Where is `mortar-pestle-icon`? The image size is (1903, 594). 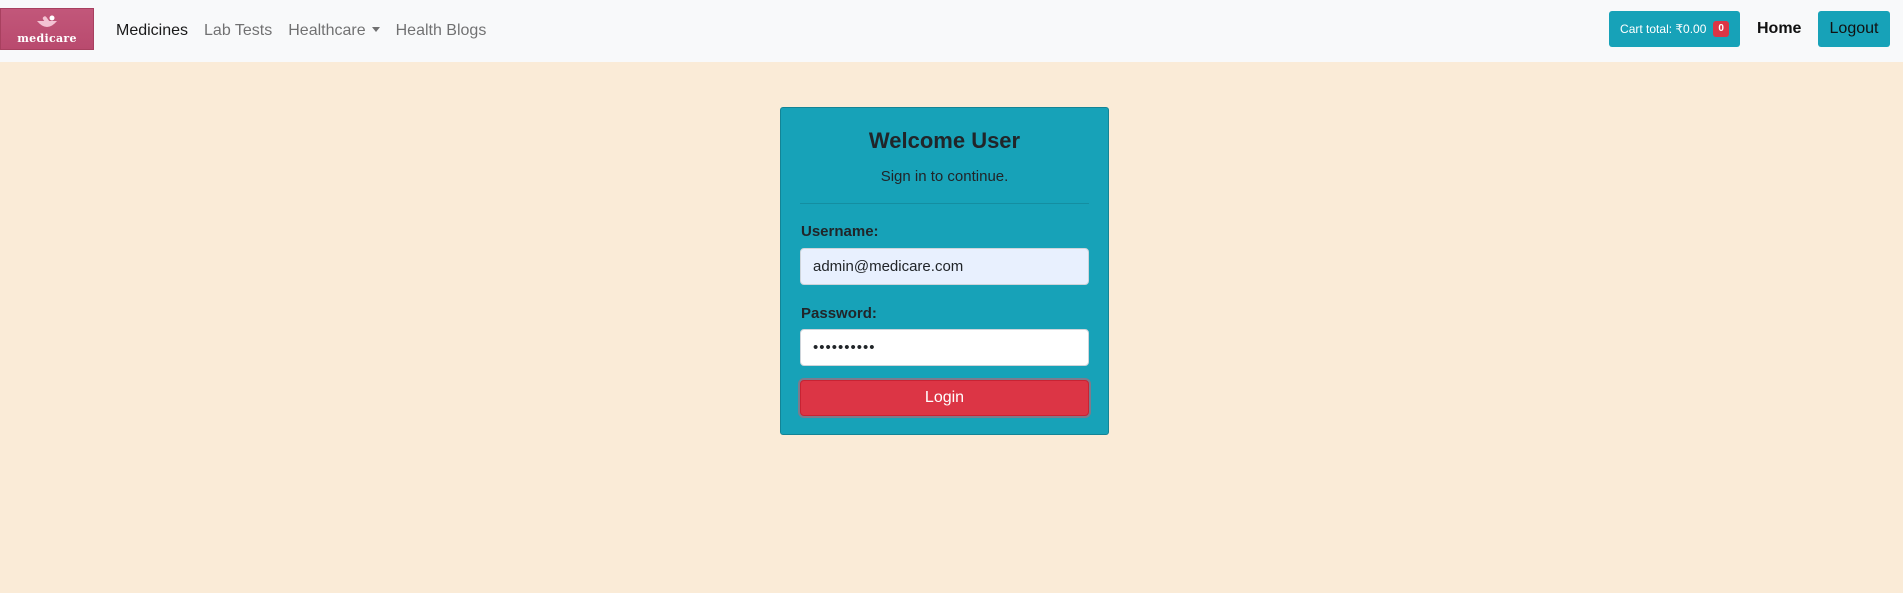
mortar-pestle-icon is located at coordinates (47, 21).